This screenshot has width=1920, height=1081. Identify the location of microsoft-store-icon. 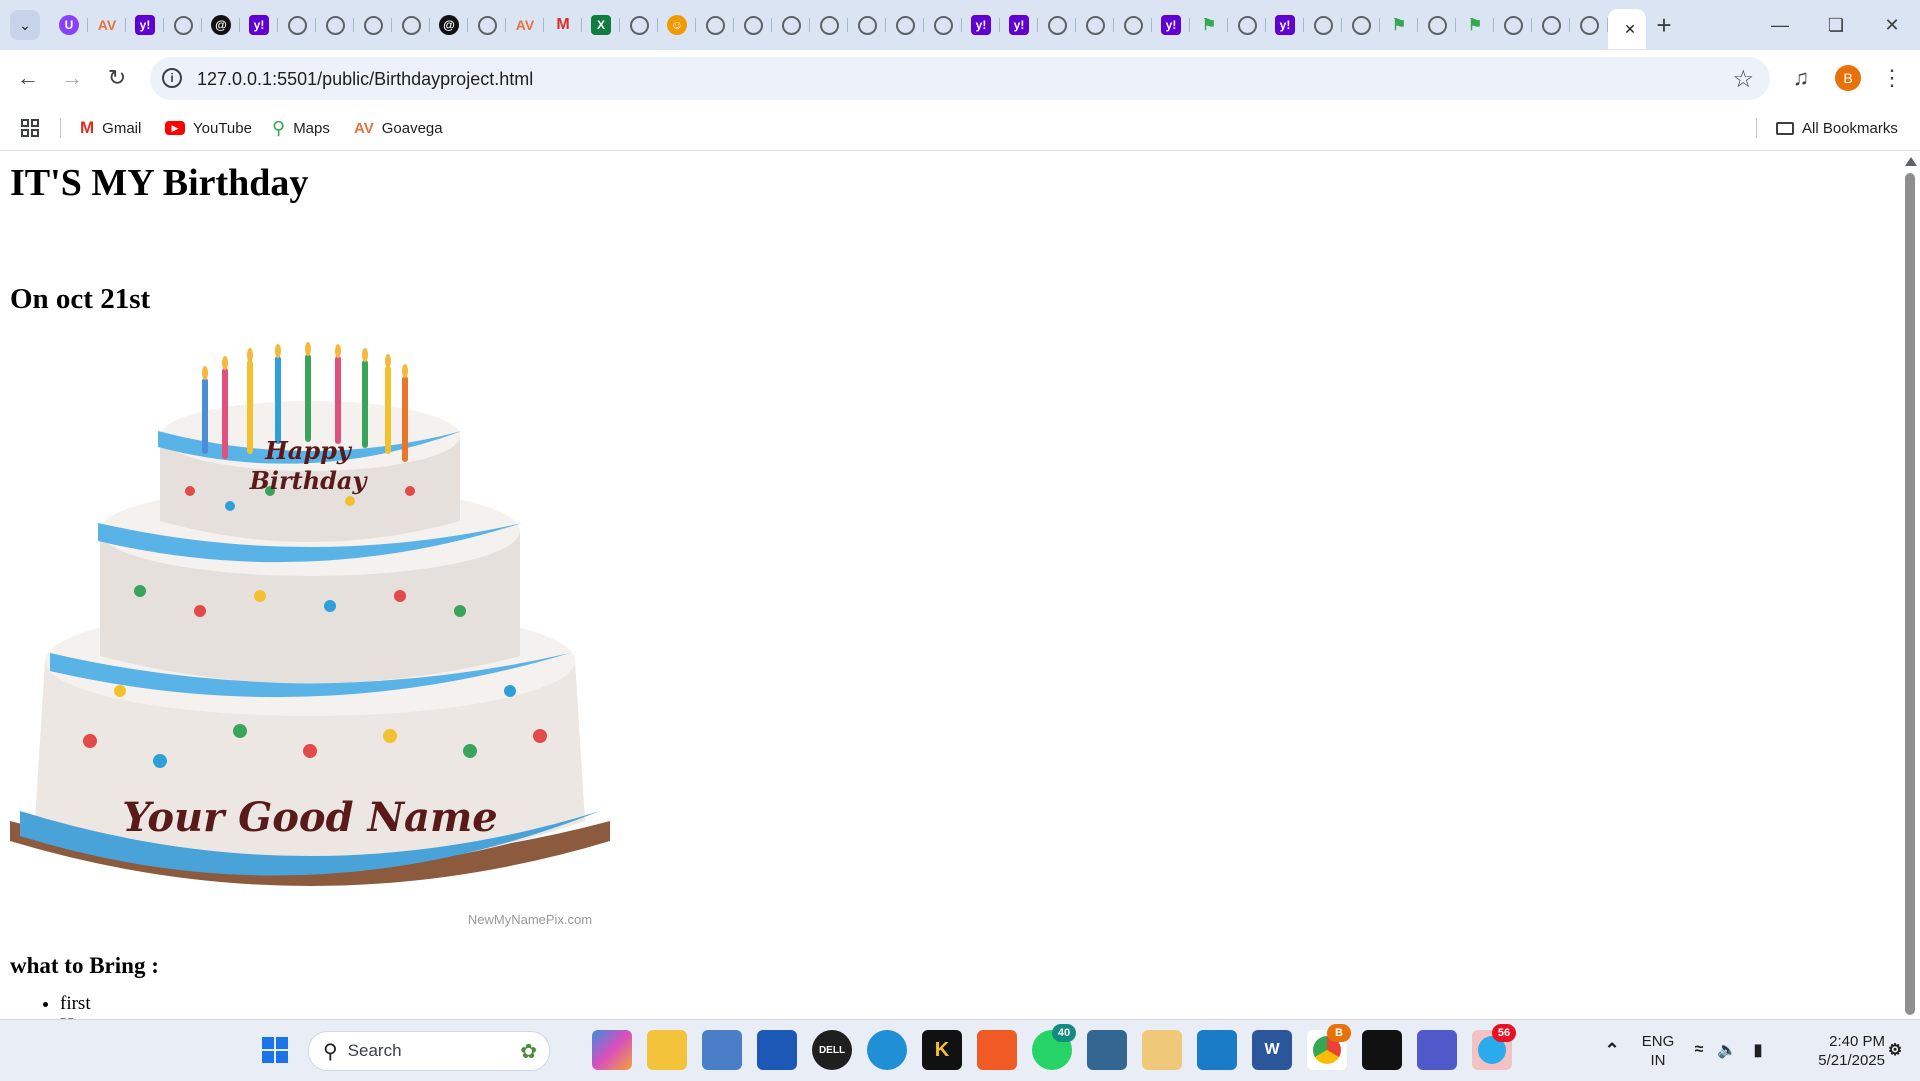
(777, 1050).